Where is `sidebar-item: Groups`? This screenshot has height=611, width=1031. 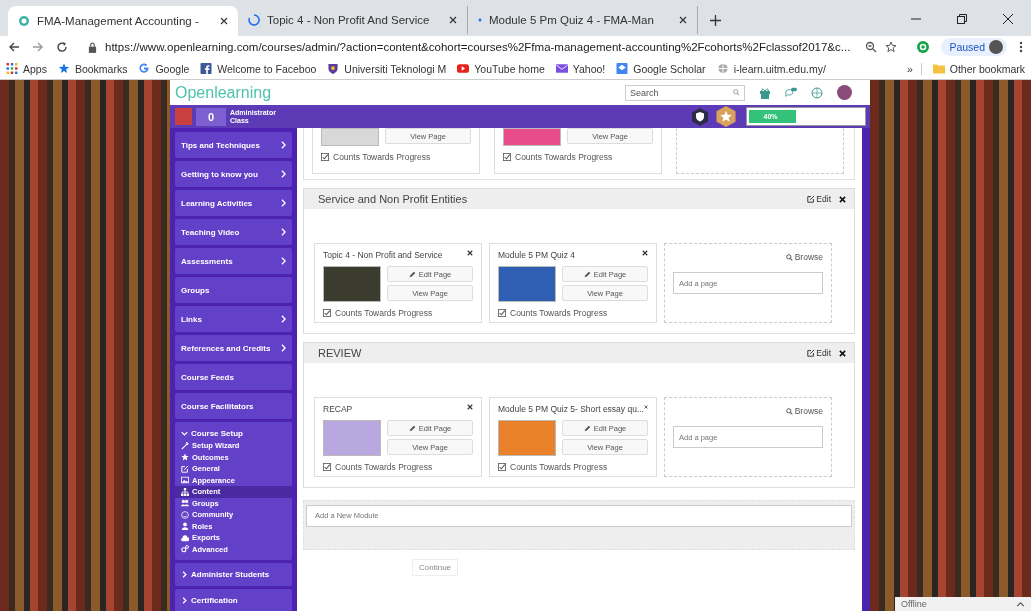 sidebar-item: Groups is located at coordinates (233, 290).